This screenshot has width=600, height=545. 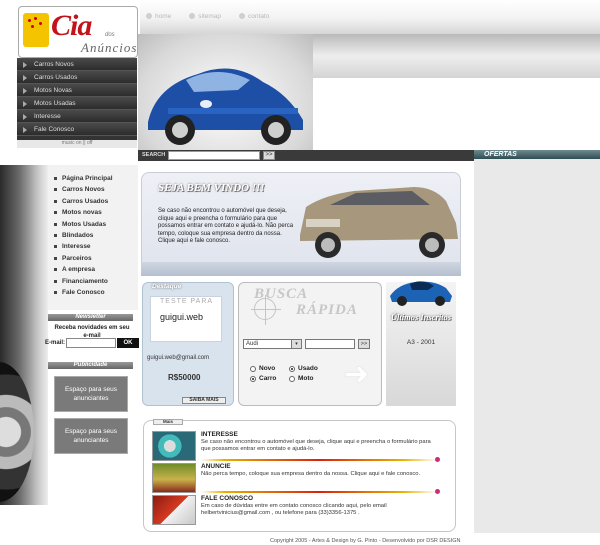 What do you see at coordinates (36, 30) in the screenshot?
I see `logo-mark` at bounding box center [36, 30].